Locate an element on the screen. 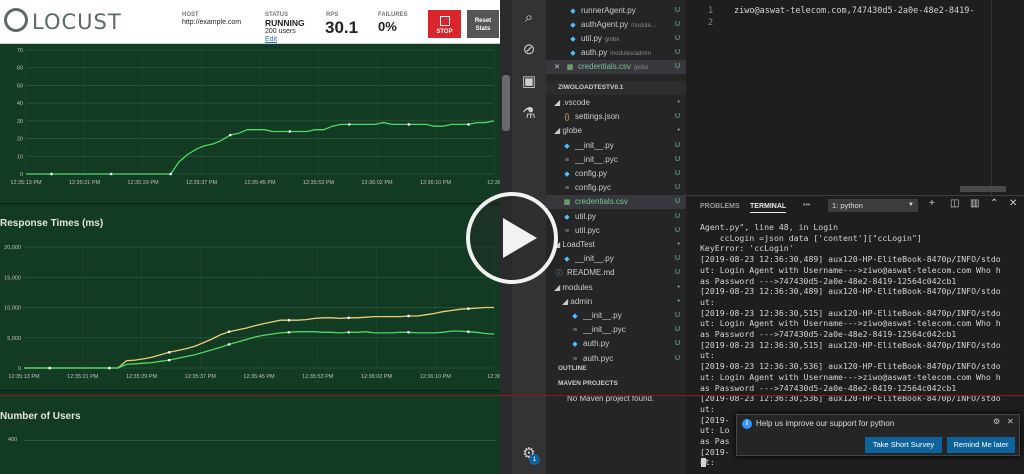 Image resolution: width=1024 pixels, height=474 pixels. terminal-select: 1: python ▼ is located at coordinates (873, 205).